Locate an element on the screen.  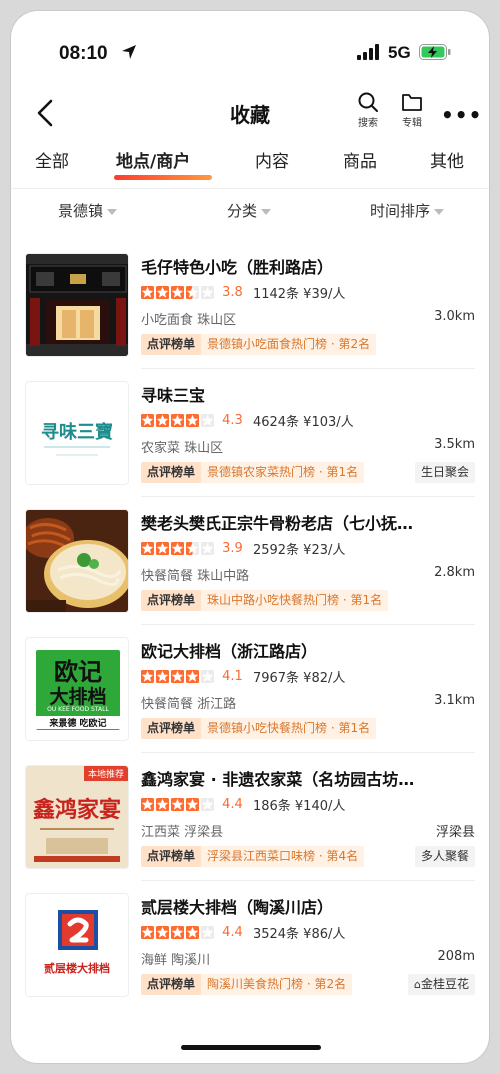
restaurant-name: 欧记大排档（浙江路店） is located at coordinates (229, 651).